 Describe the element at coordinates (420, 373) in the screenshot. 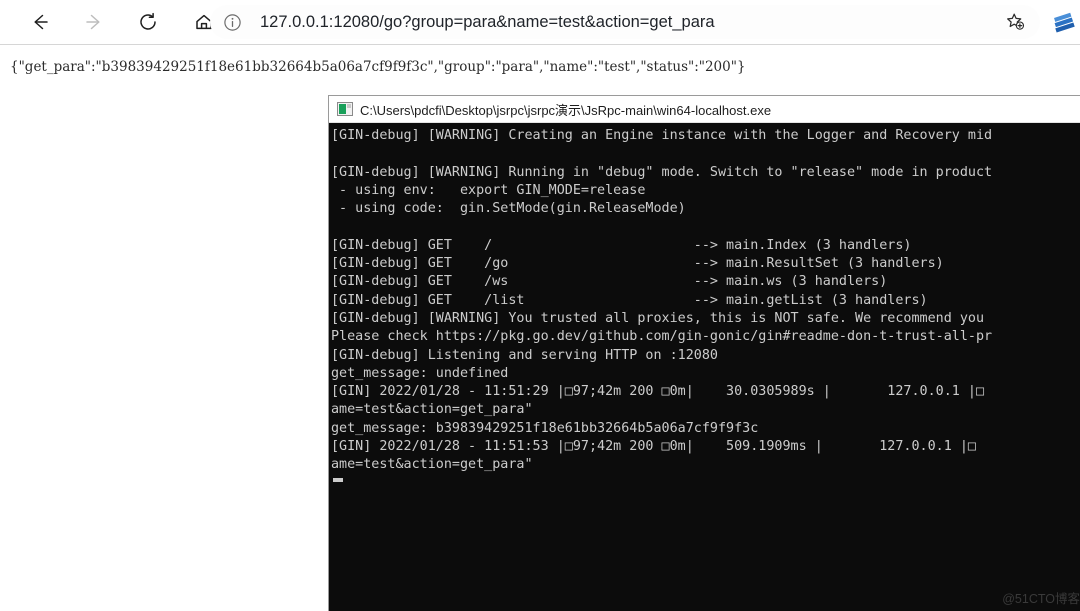

I see `console-line: get_message: undefined` at that location.